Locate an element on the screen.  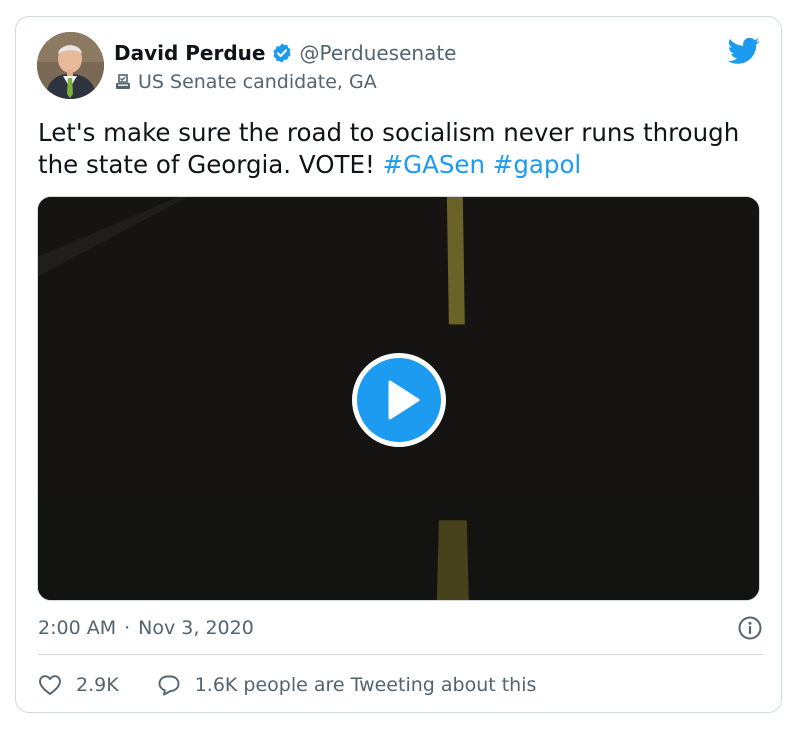
author-display-name: David Perdue is located at coordinates (189, 53).